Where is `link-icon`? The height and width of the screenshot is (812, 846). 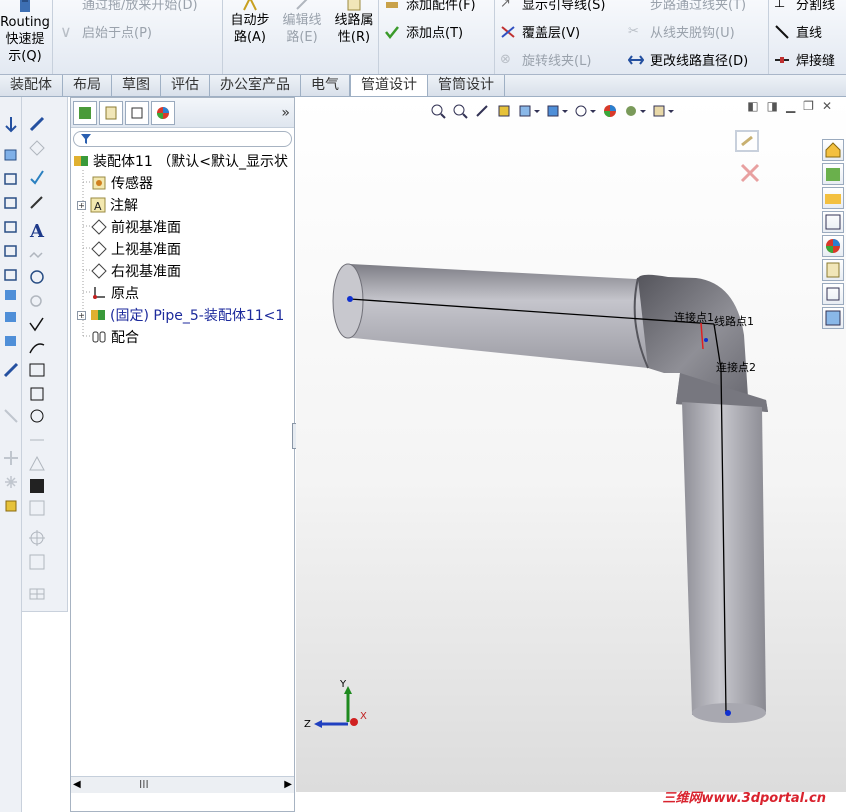
link-icon is located at coordinates (11, 370).